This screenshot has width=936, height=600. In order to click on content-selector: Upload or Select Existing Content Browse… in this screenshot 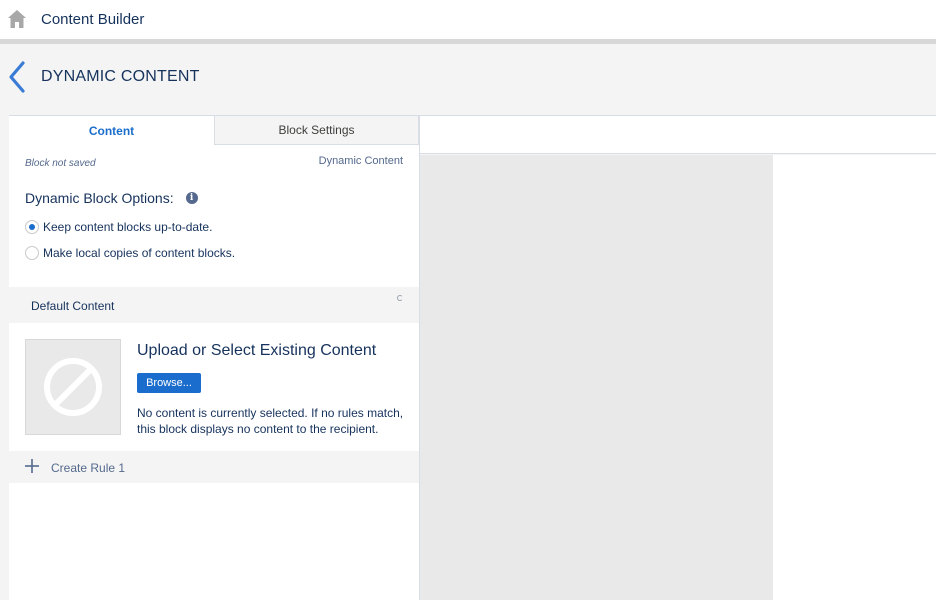, I will do `click(214, 387)`.